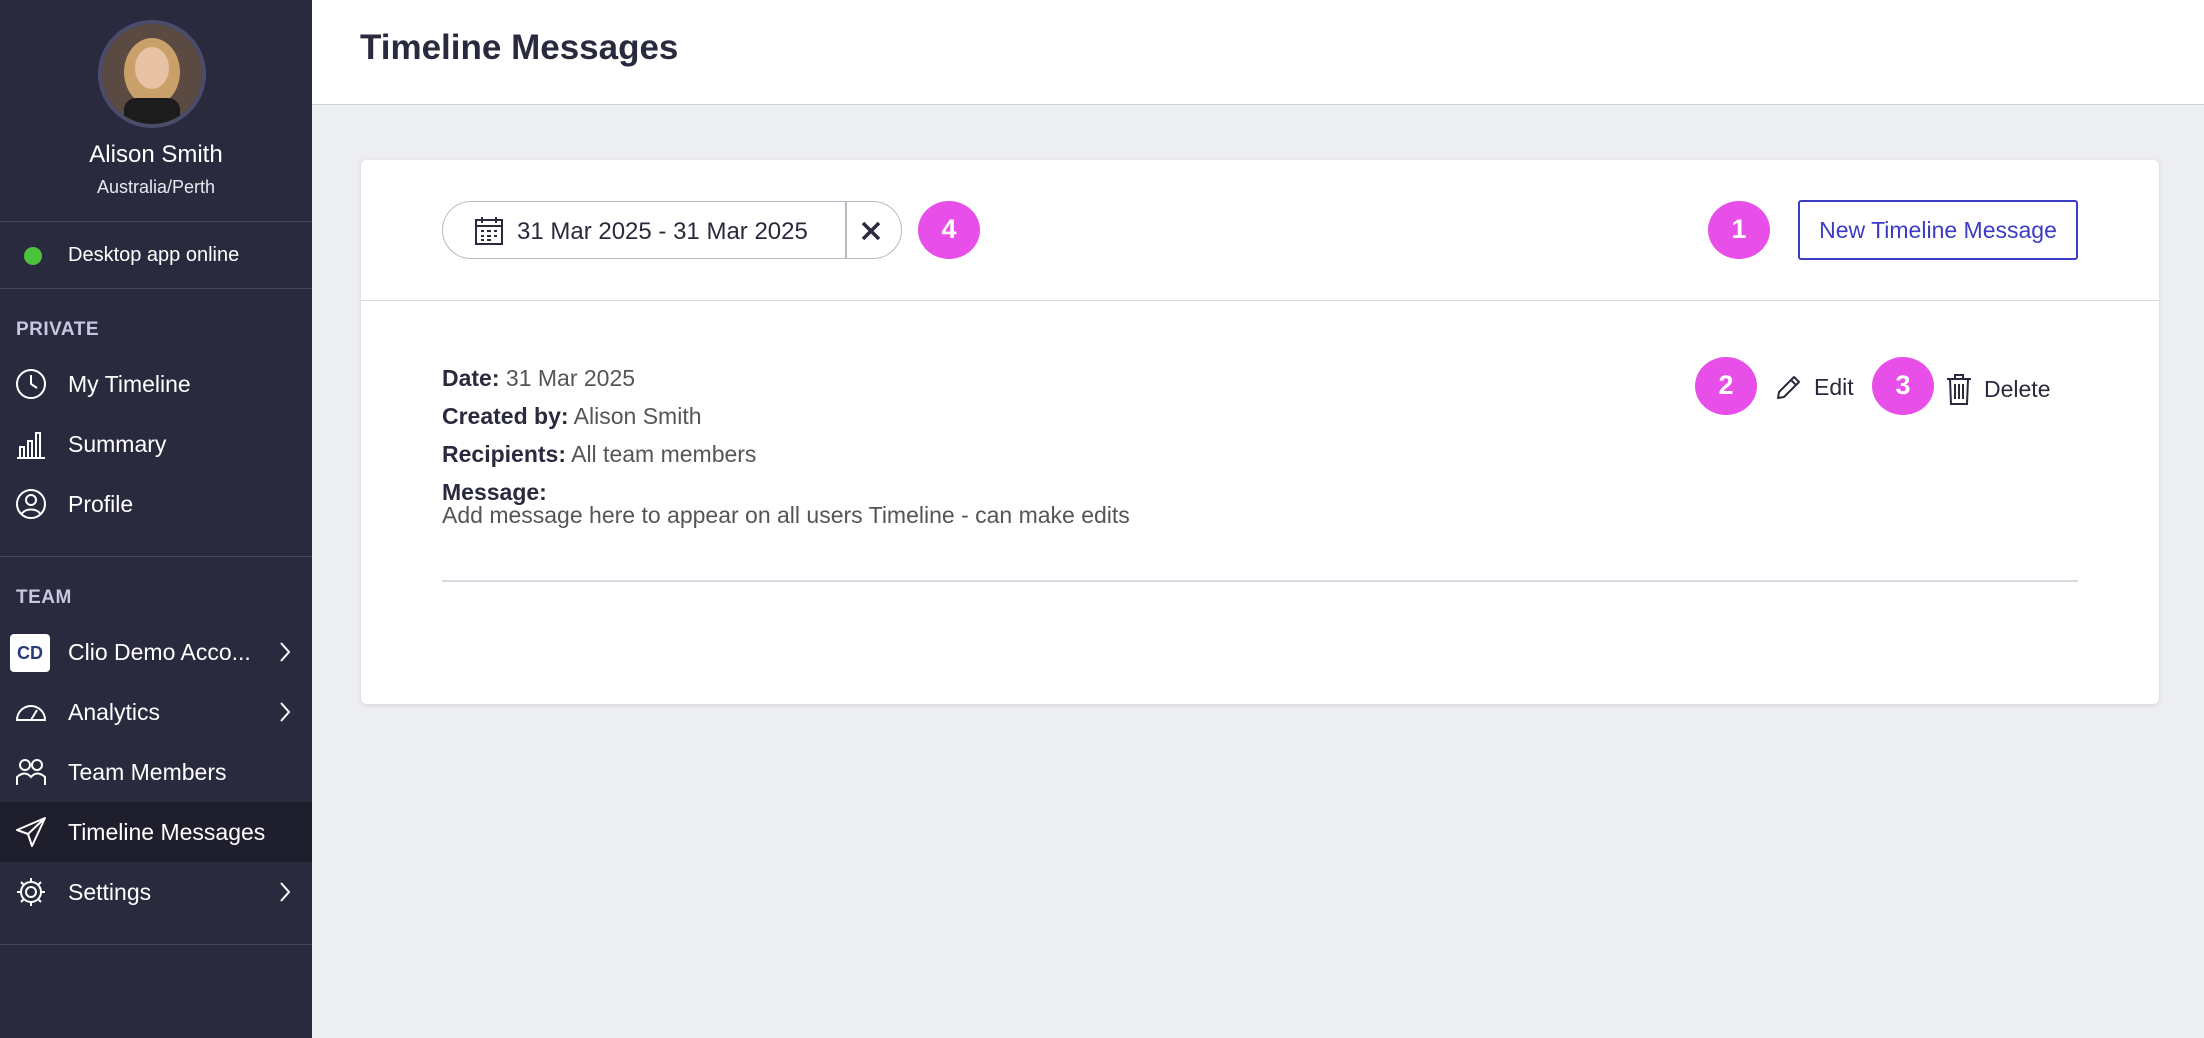 This screenshot has height=1038, width=2204. Describe the element at coordinates (31, 384) in the screenshot. I see `clock-icon` at that location.